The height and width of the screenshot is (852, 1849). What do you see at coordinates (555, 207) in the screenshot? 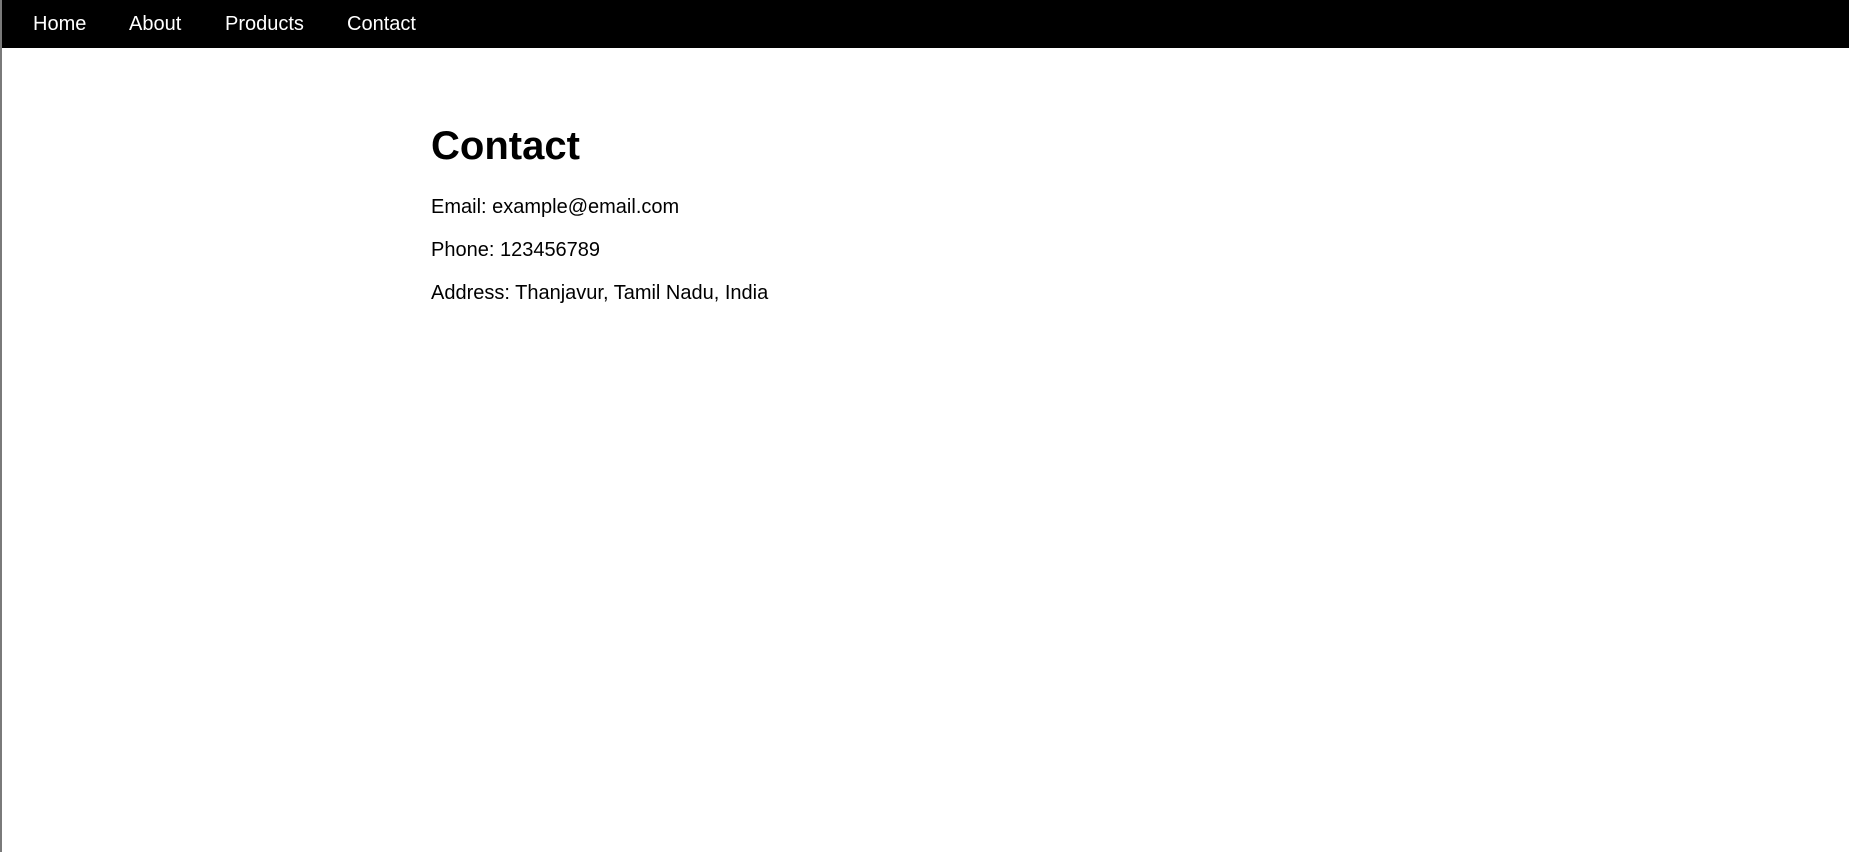
I see `contact-email: Email: example@email.com` at bounding box center [555, 207].